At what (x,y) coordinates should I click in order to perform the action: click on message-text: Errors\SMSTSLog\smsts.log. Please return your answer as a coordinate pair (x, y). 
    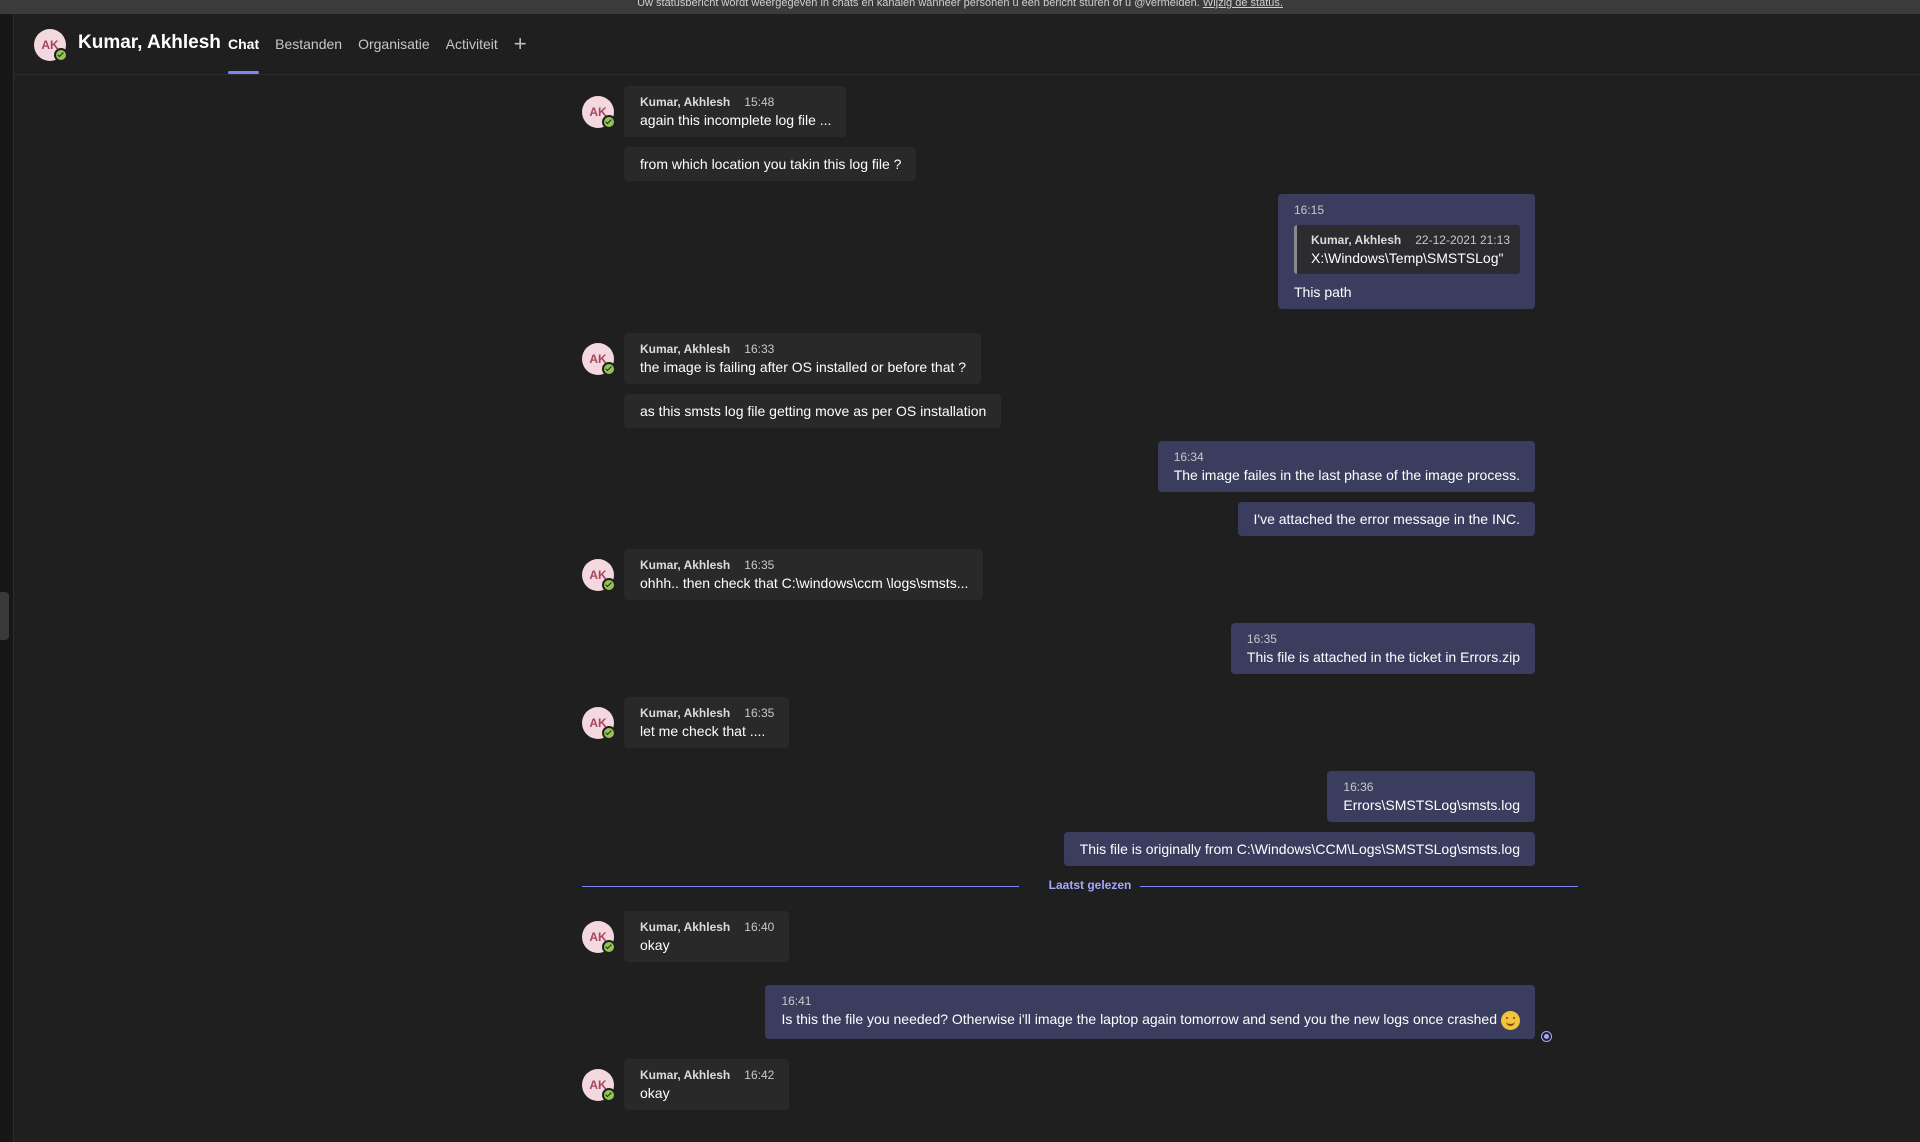
    Looking at the image, I should click on (1431, 805).